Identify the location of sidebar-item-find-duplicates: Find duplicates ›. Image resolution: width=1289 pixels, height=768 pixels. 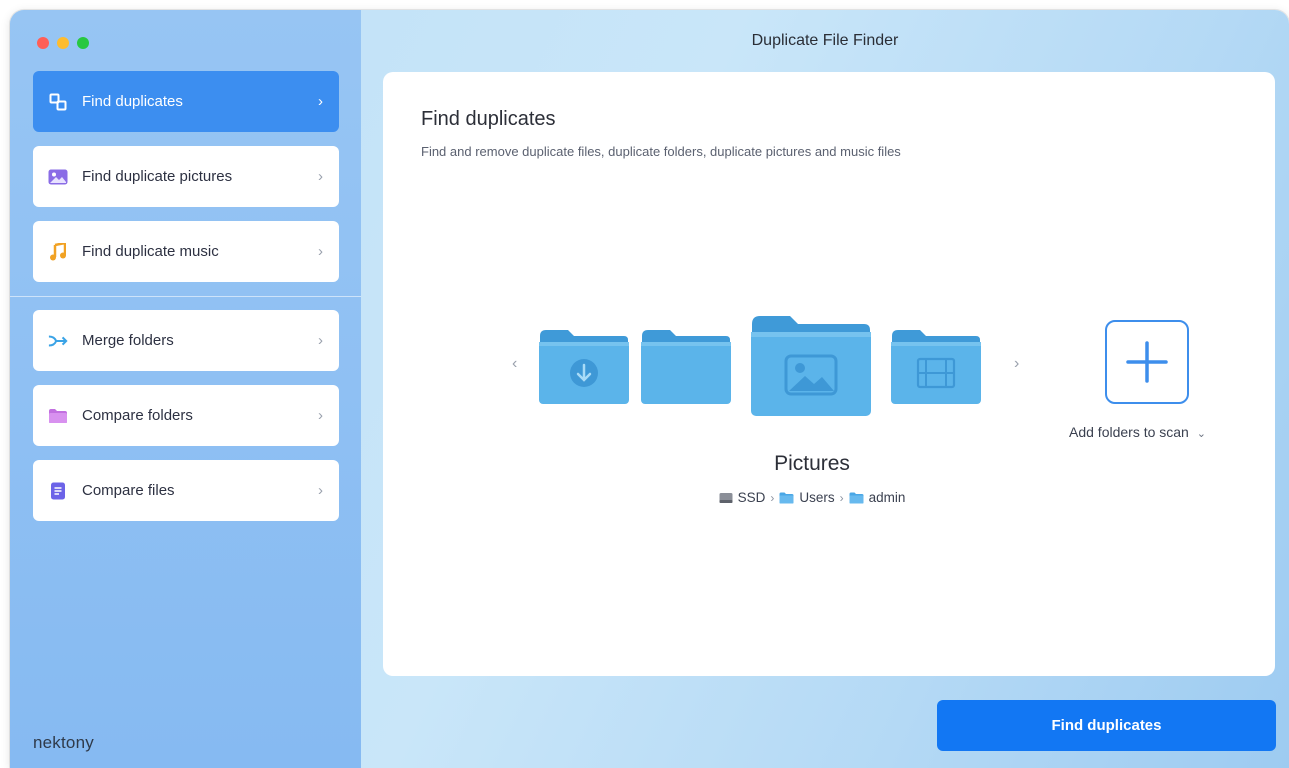
(186, 101).